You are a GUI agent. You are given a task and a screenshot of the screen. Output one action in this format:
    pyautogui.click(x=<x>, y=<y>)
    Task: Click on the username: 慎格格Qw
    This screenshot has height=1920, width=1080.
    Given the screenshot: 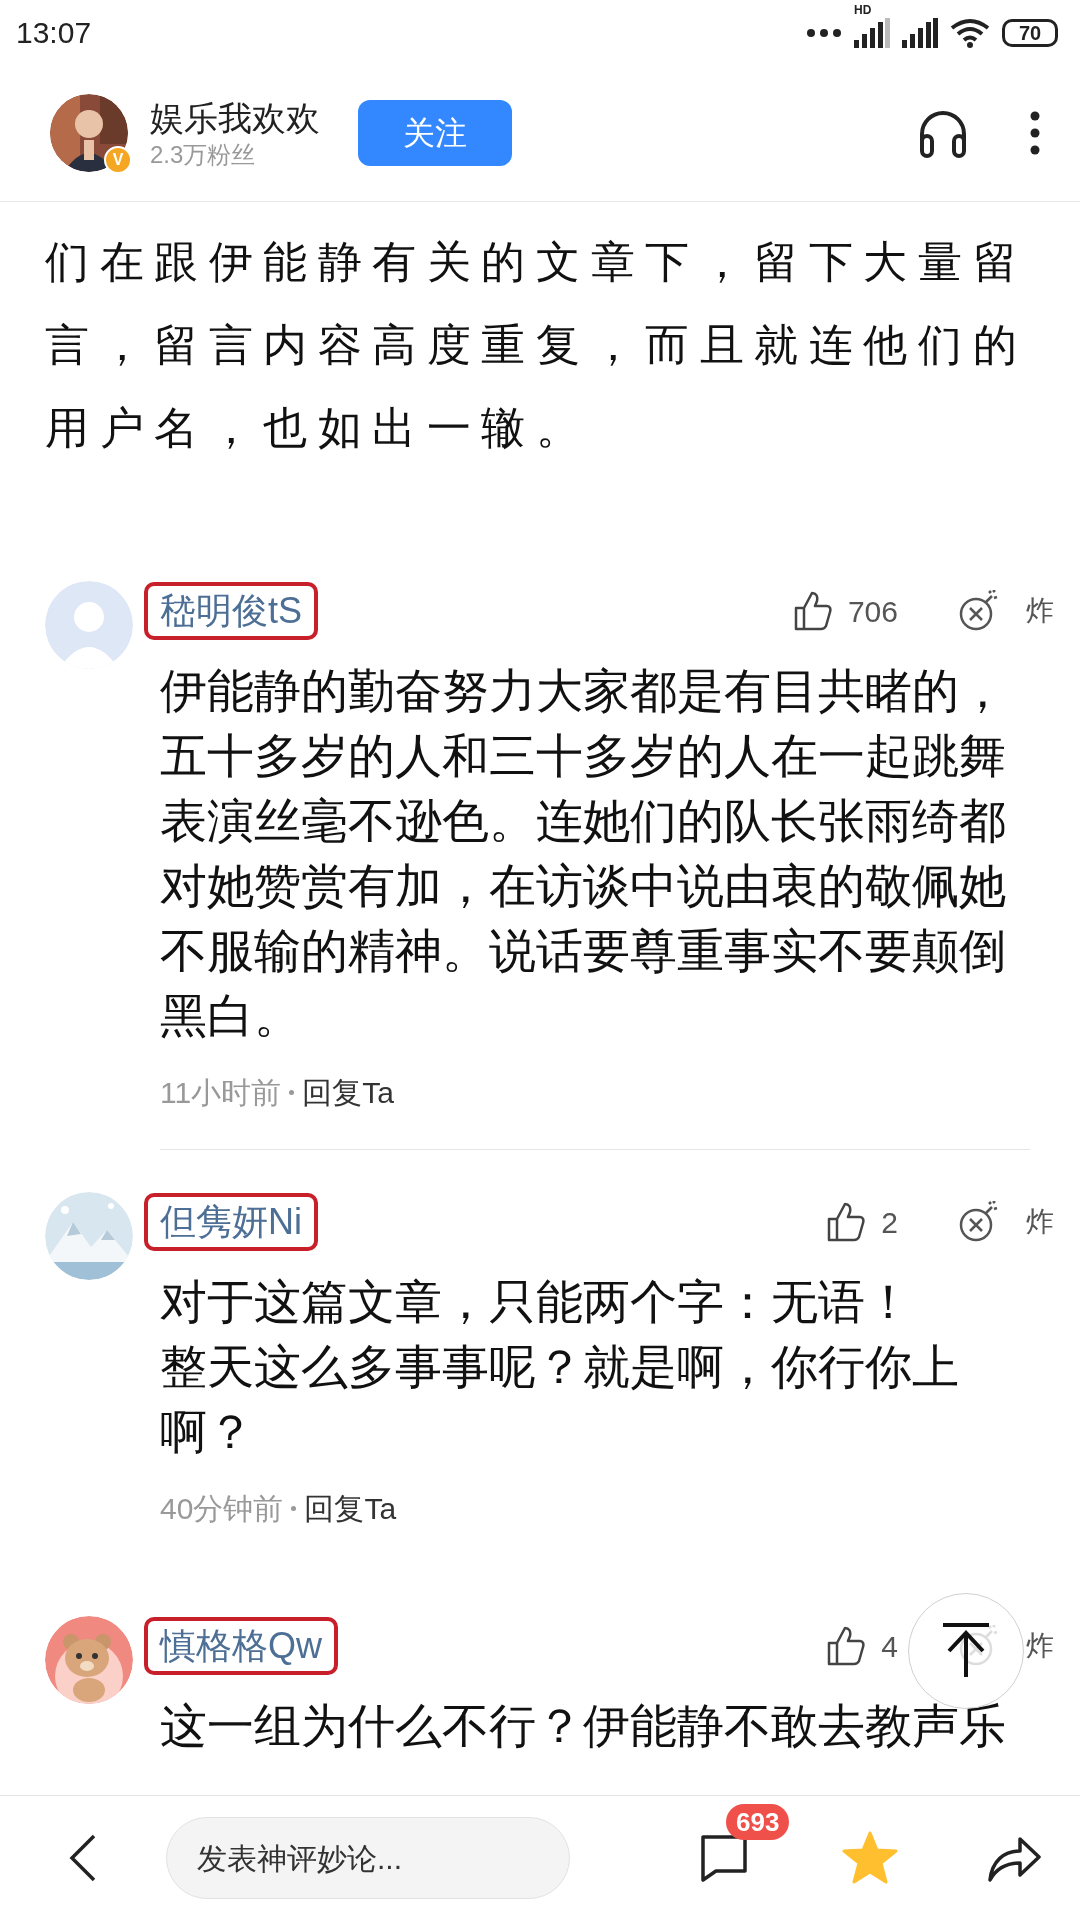 What is the action you would take?
    pyautogui.click(x=241, y=1646)
    